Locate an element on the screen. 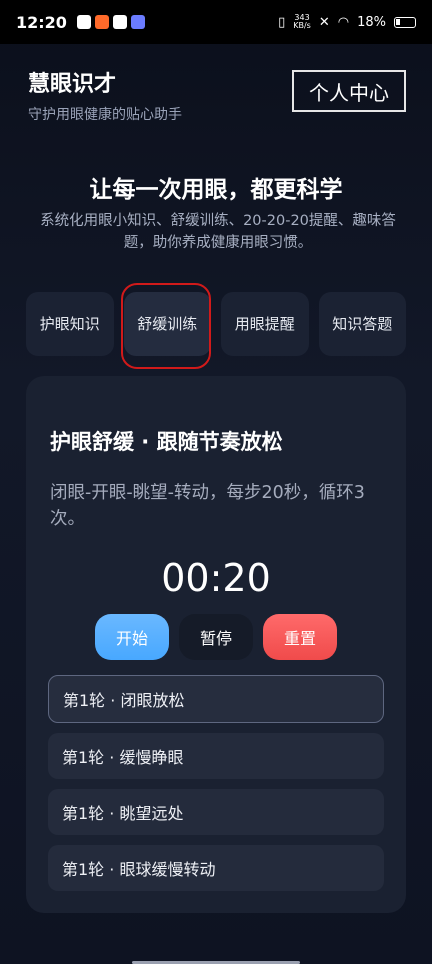 The height and width of the screenshot is (964, 432). mail-notification-icon is located at coordinates (119, 22).